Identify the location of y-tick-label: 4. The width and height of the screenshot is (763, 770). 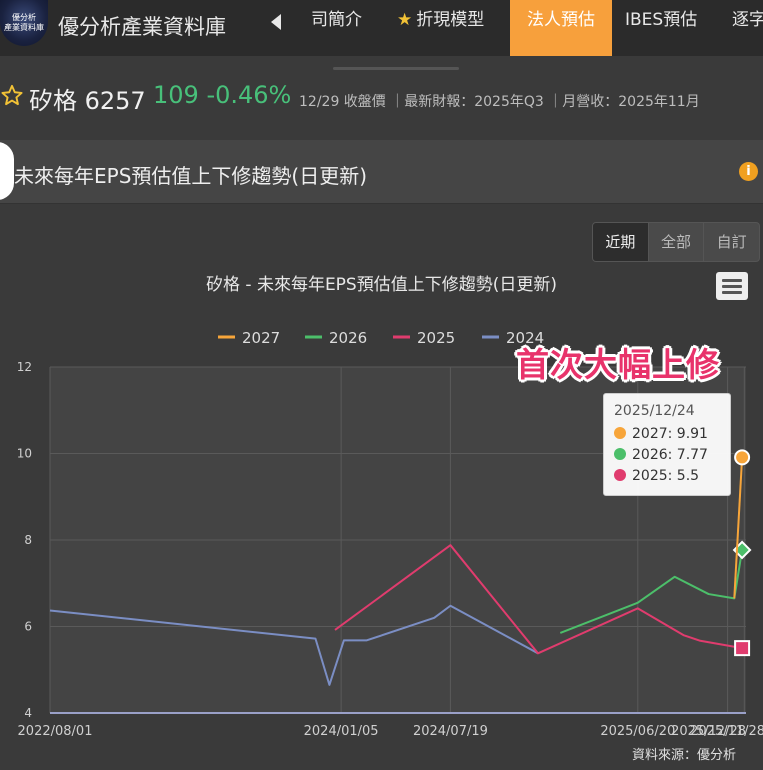
(28, 713).